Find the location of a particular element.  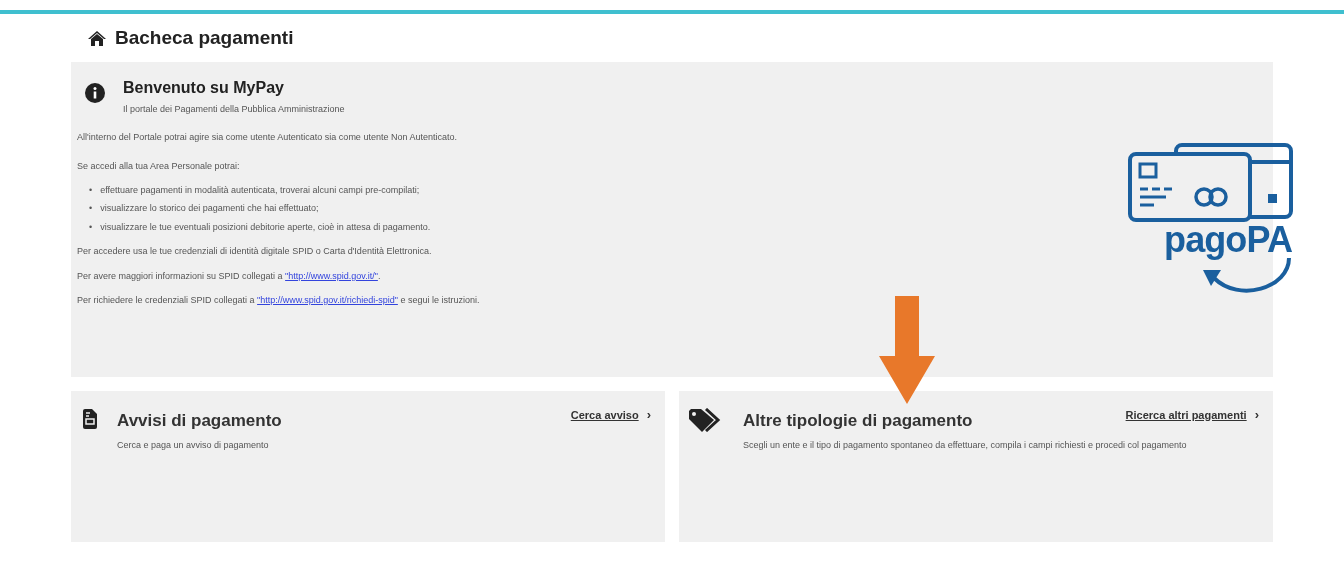

home-icon is located at coordinates (97, 38).